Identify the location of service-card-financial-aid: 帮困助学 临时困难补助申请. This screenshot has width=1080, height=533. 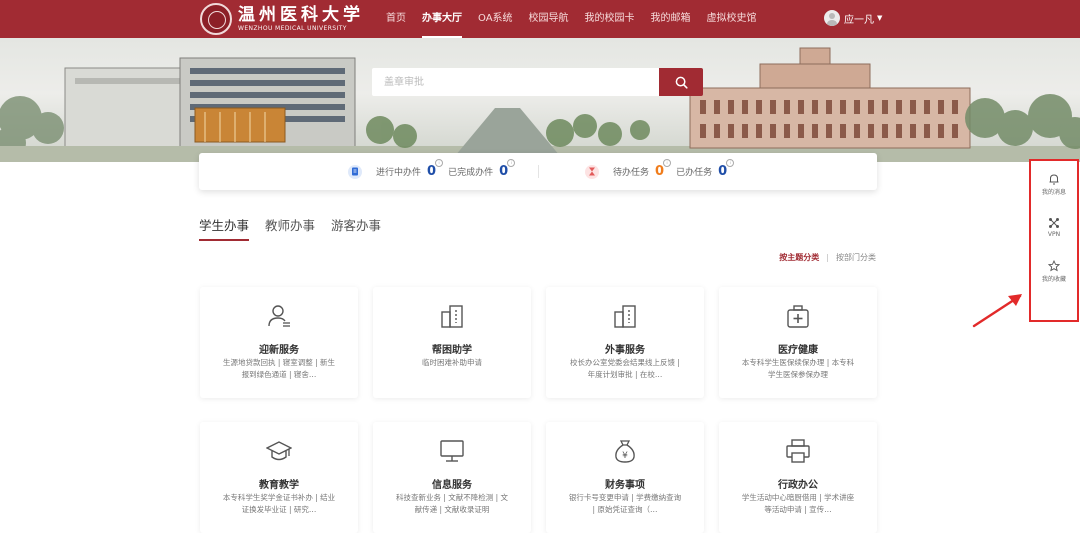
(452, 342).